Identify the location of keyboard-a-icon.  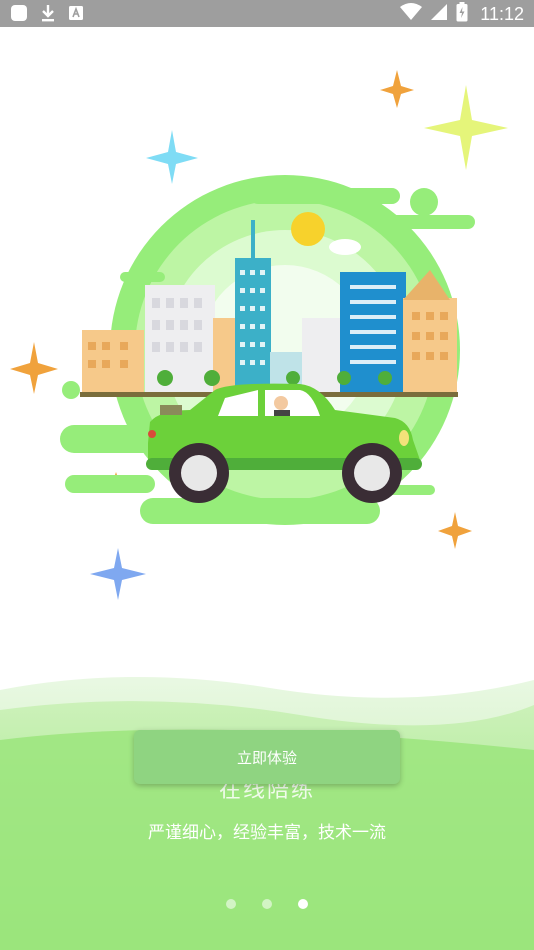
(76, 15).